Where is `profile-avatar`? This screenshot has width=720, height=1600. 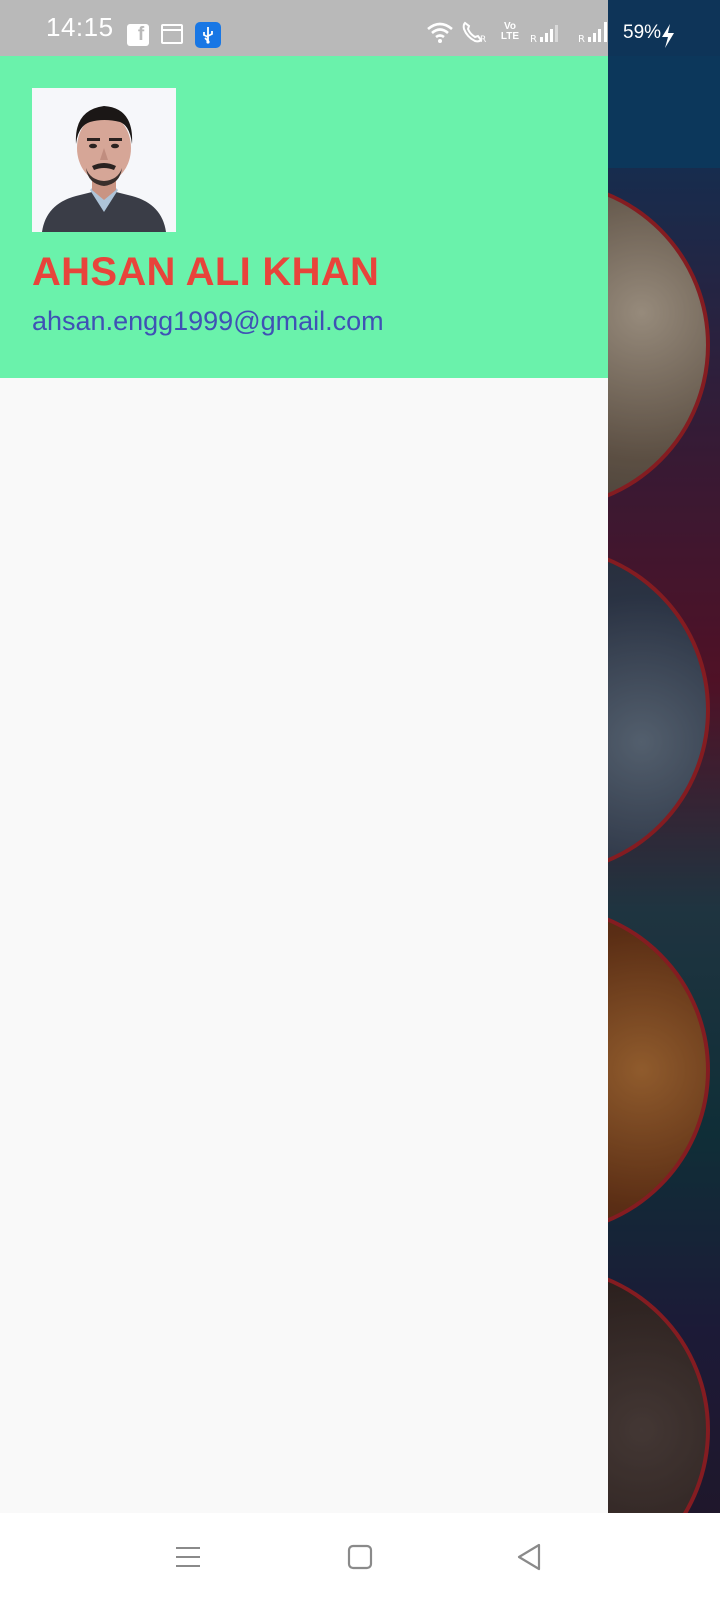
profile-avatar is located at coordinates (104, 160).